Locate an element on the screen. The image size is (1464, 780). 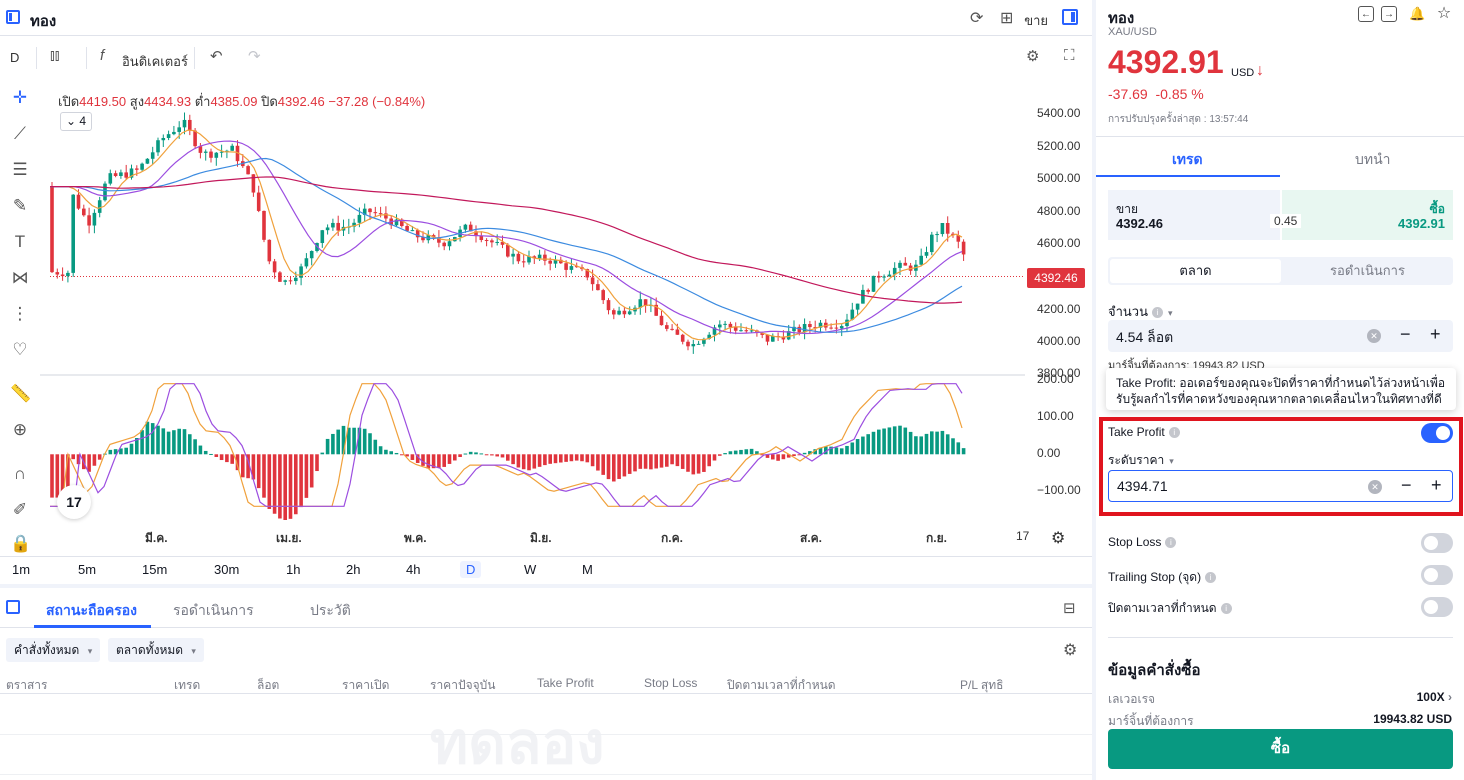
leverage-value: 100X › is located at coordinates (1434, 697).